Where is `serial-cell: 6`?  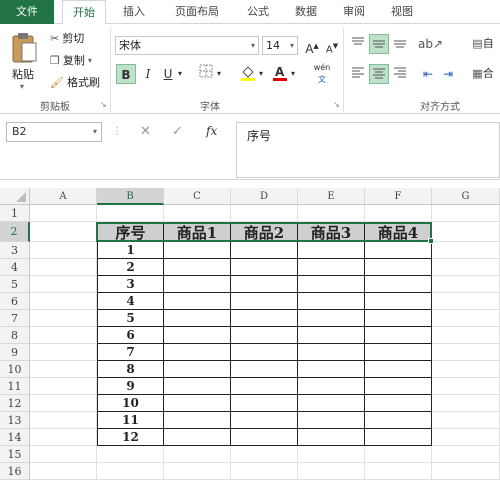
serial-cell: 6 is located at coordinates (130, 335).